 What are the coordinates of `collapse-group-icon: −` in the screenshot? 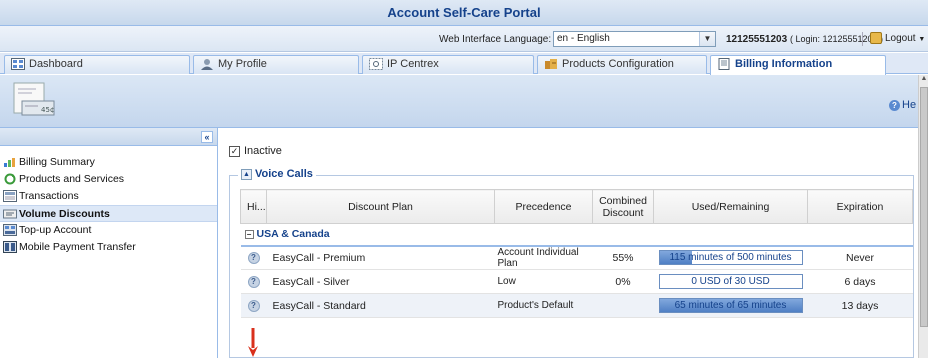 It's located at (249, 234).